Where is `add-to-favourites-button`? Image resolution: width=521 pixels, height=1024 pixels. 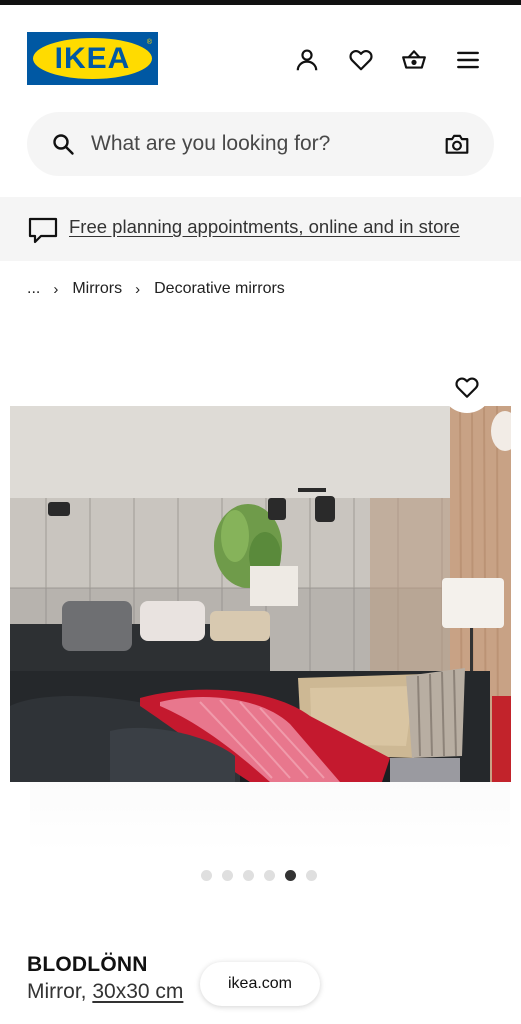
add-to-favourites-button is located at coordinates (467, 387).